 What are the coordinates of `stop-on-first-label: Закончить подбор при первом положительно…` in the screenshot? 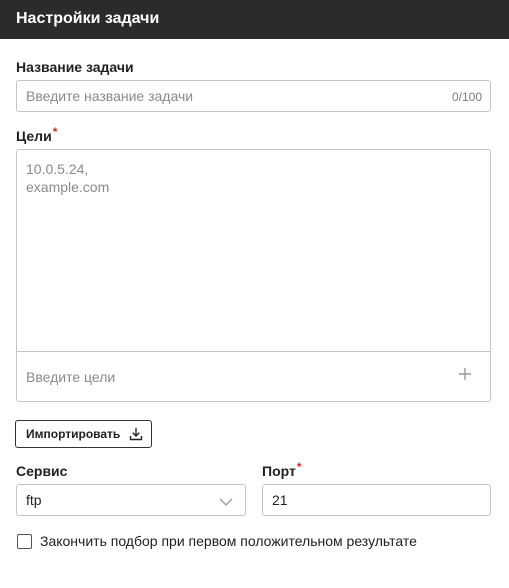 It's located at (228, 541).